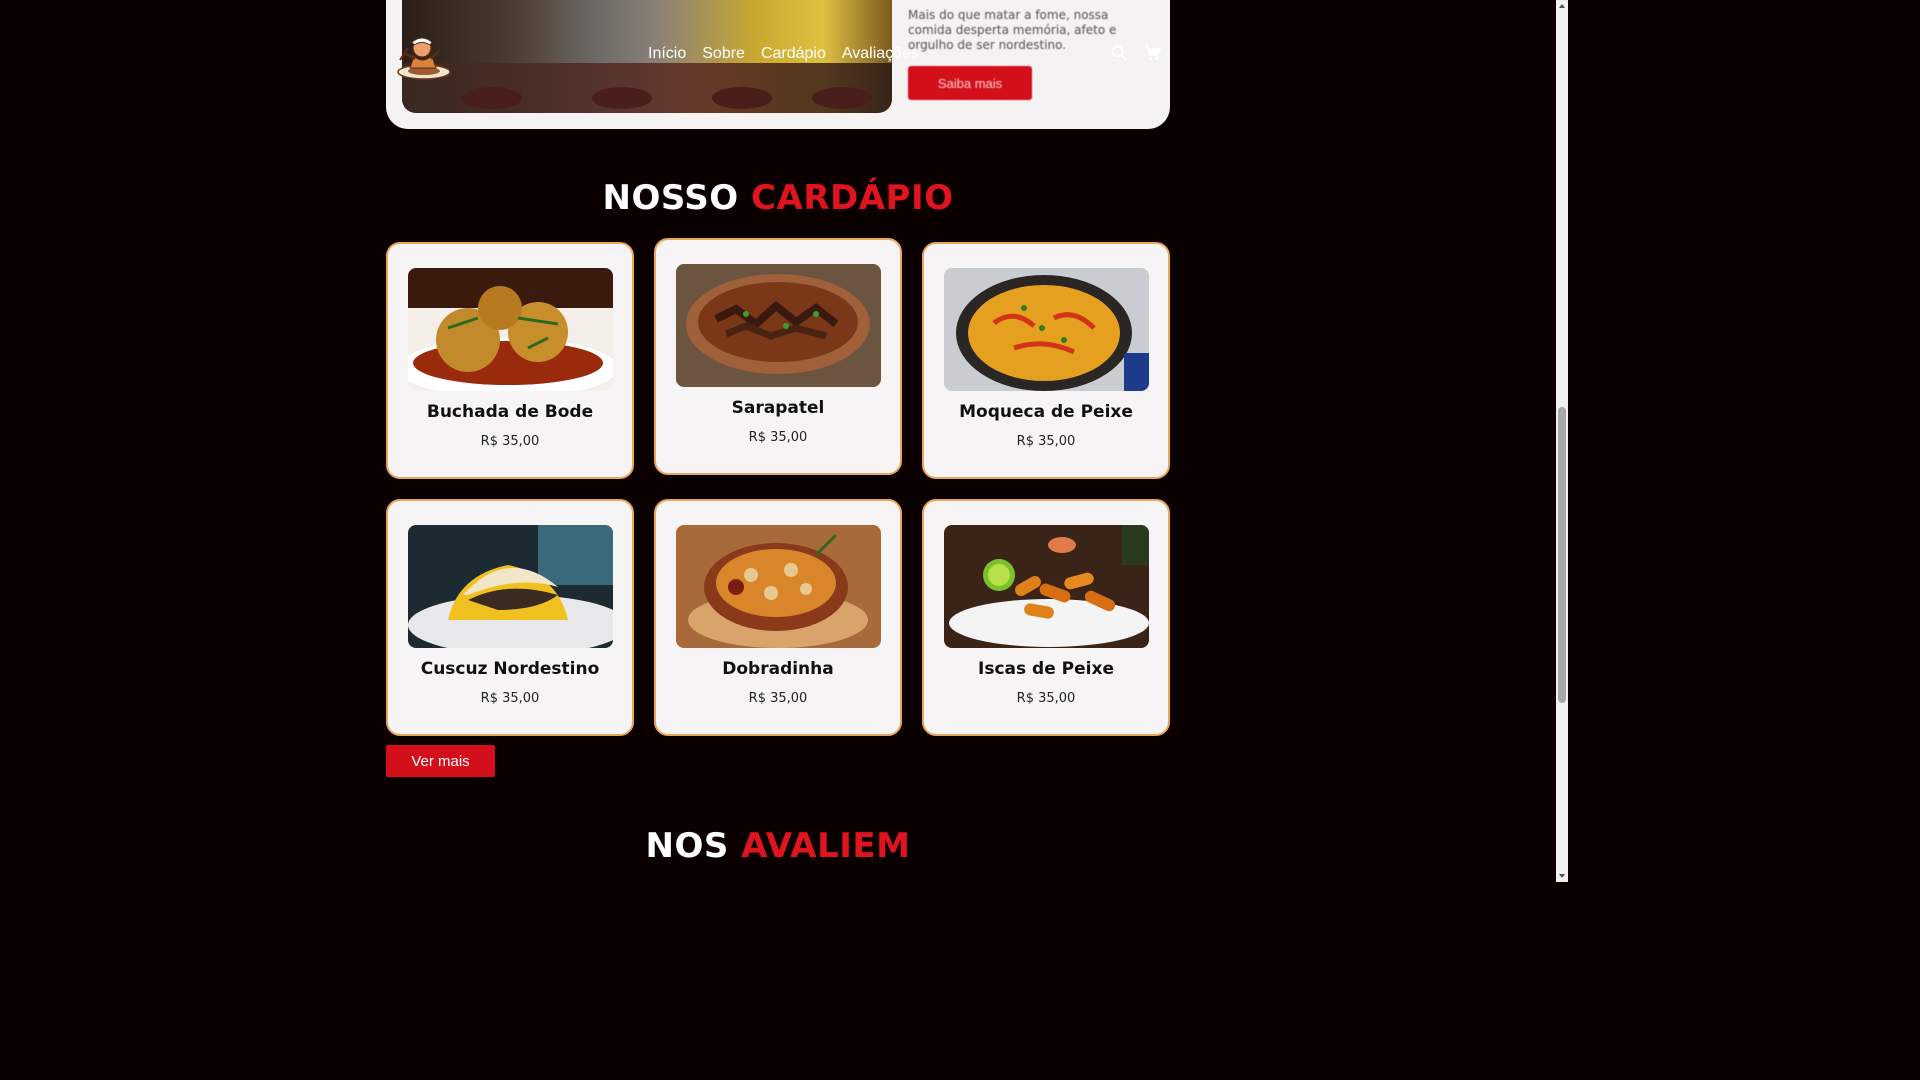 The image size is (1920, 1080). What do you see at coordinates (667, 54) in the screenshot?
I see `nav-inicio: Início` at bounding box center [667, 54].